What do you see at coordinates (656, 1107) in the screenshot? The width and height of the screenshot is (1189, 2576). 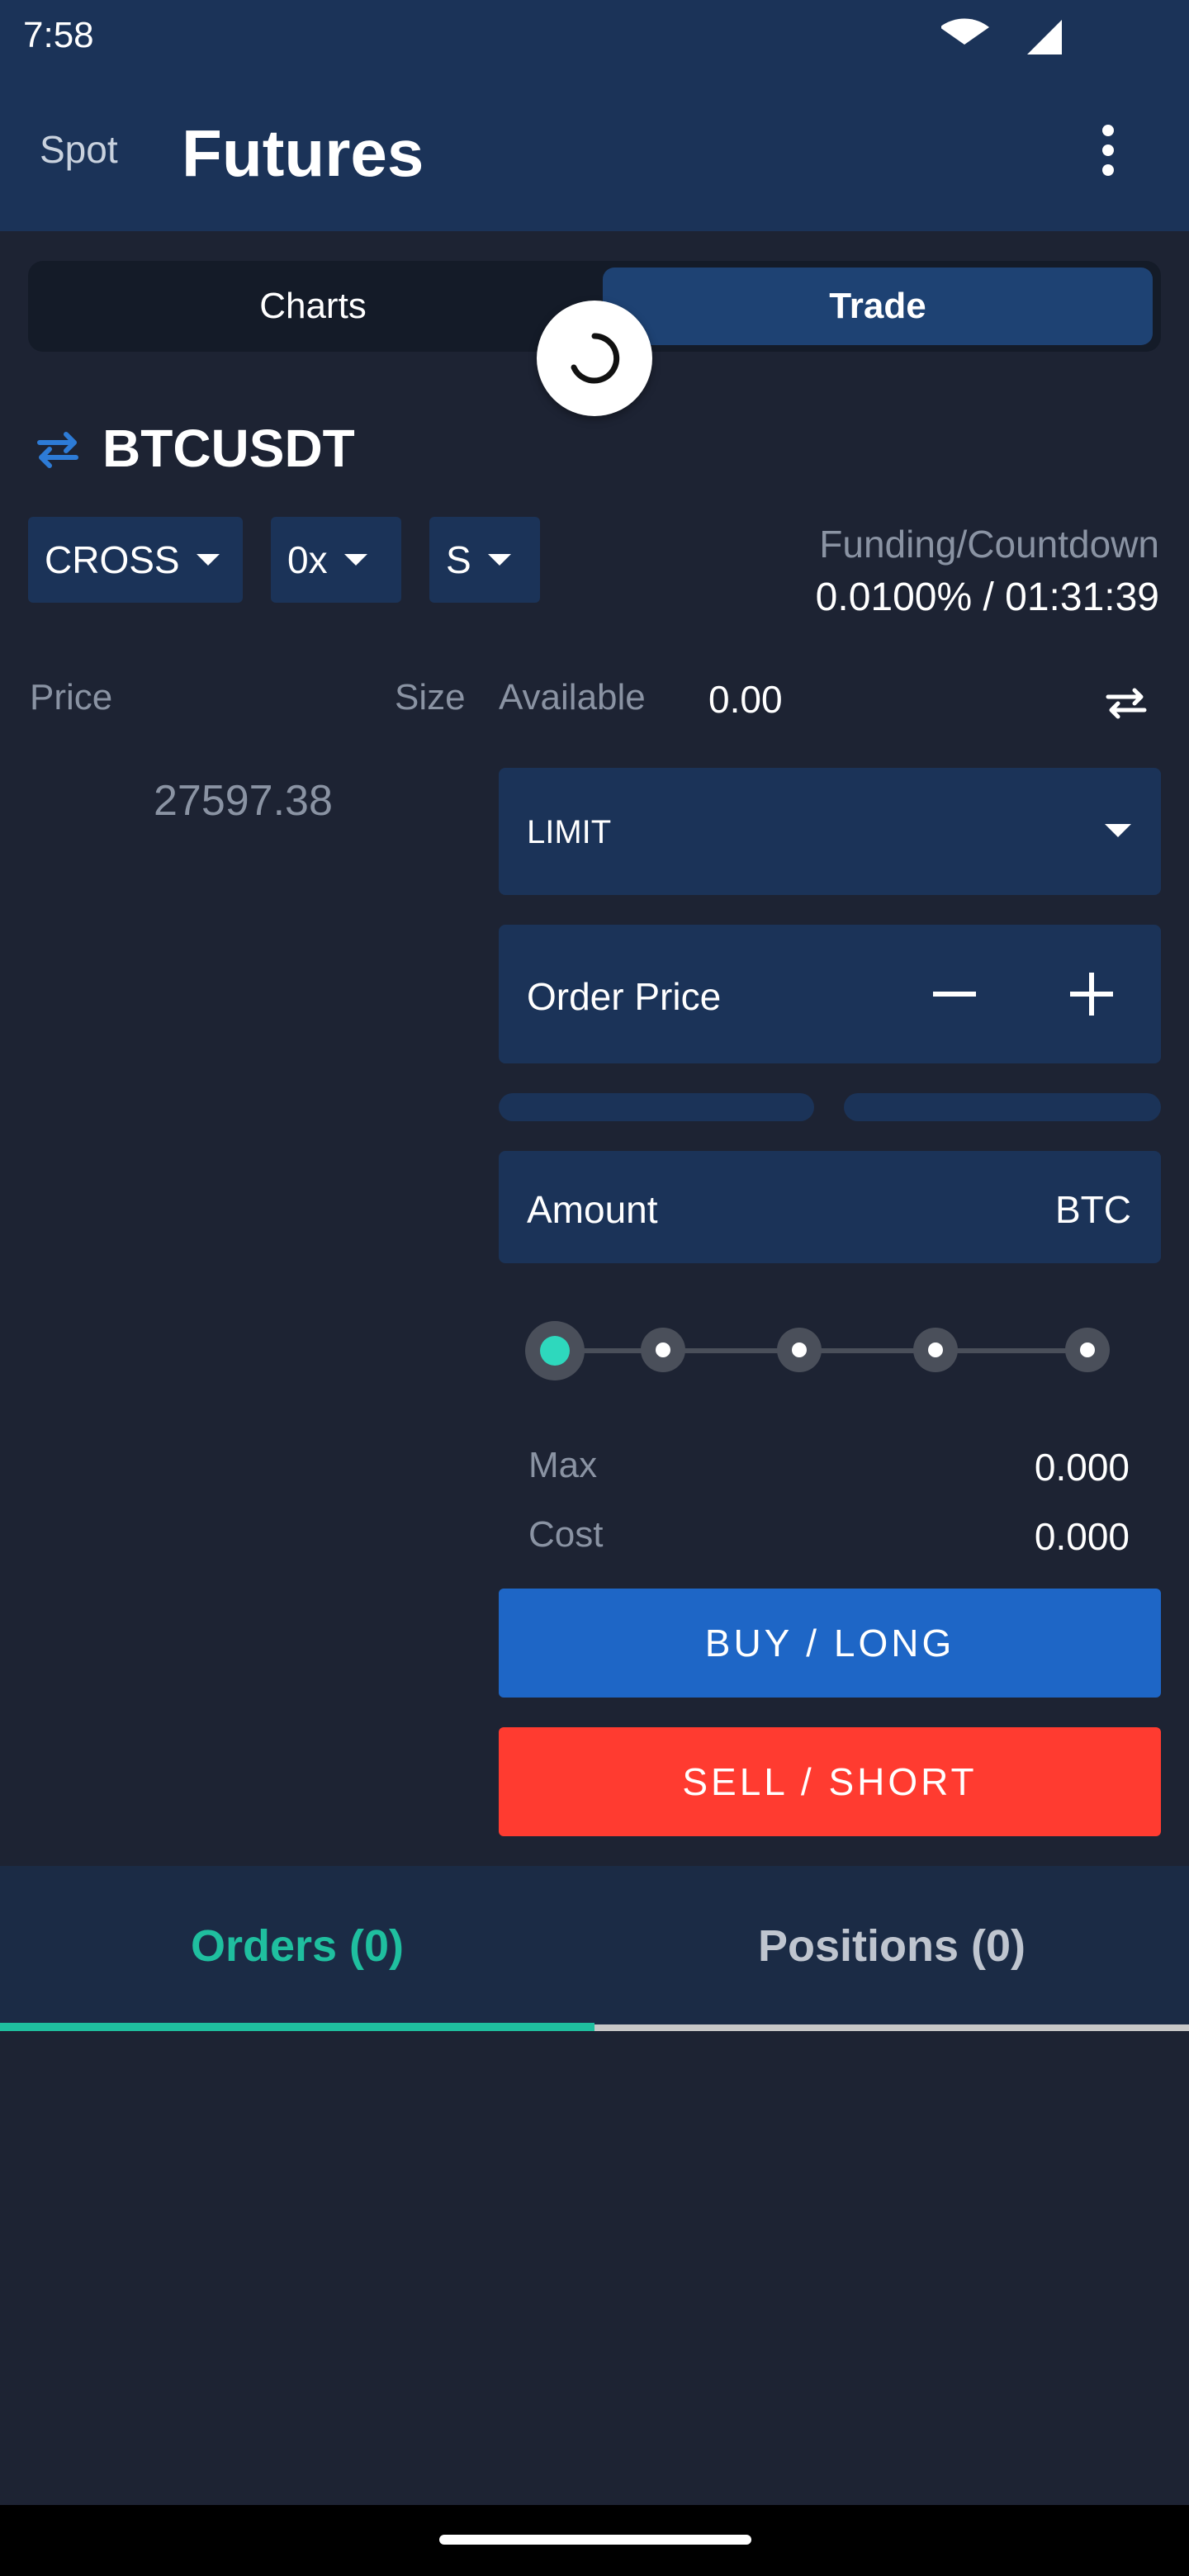 I see `price-quick-select-left` at bounding box center [656, 1107].